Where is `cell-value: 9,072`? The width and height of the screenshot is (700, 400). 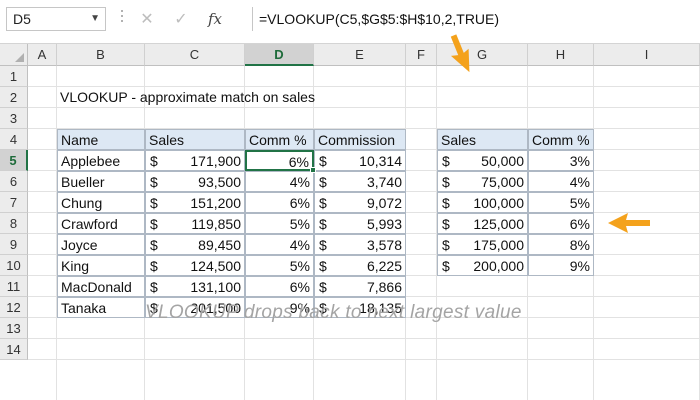 cell-value: 9,072 is located at coordinates (384, 203).